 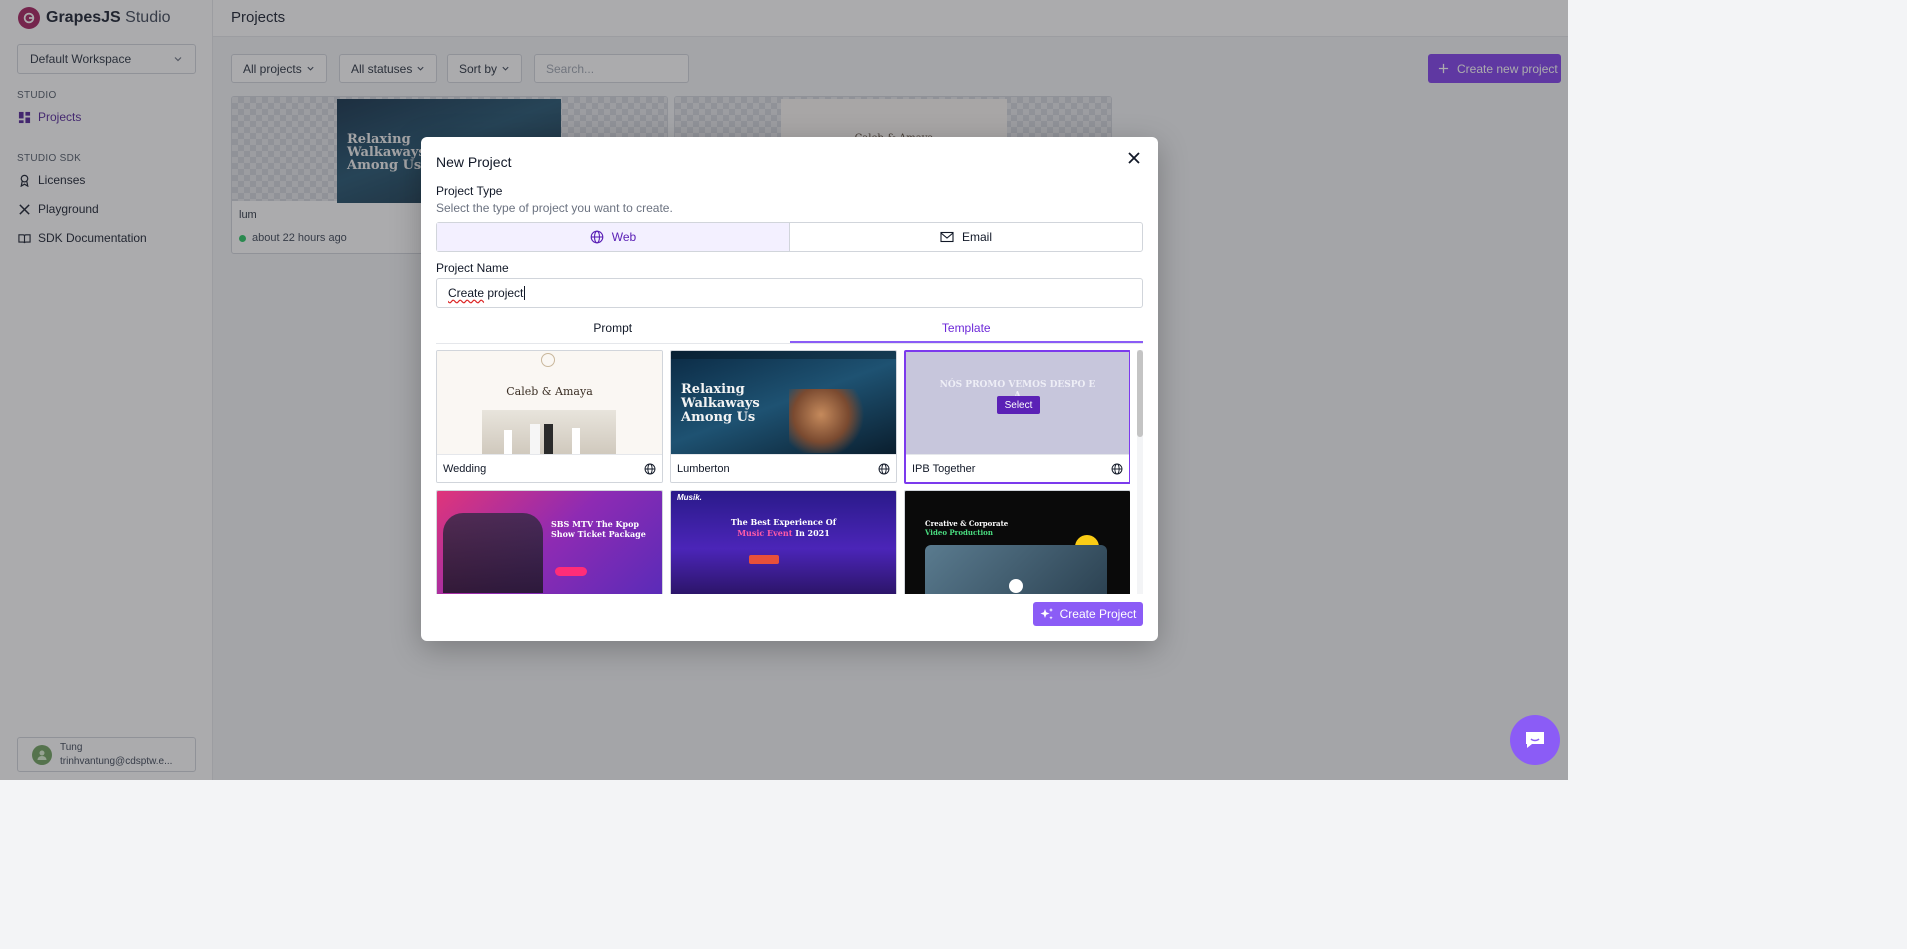 I want to click on template-thumbnail: Creative & Corporate Video Production, so click(x=1017, y=542).